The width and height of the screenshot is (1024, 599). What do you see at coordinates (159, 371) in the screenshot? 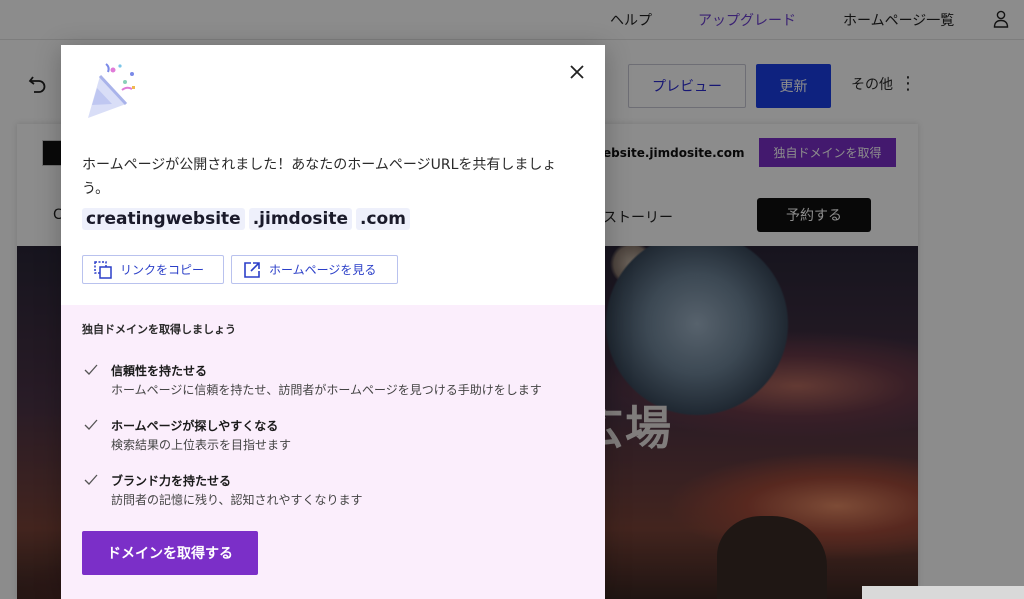
I see `benefit-title: 信頼性を持たせる` at bounding box center [159, 371].